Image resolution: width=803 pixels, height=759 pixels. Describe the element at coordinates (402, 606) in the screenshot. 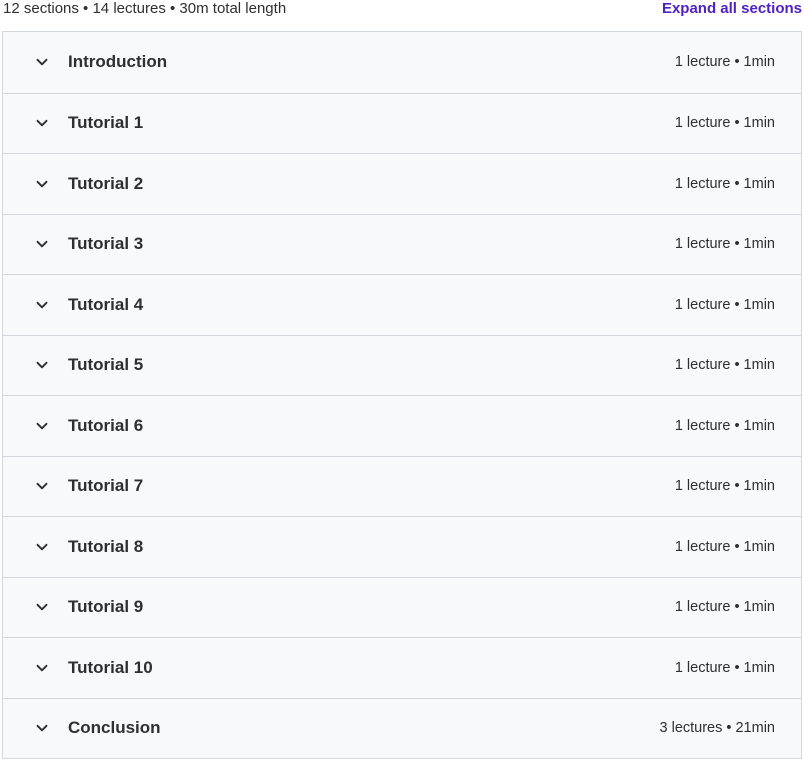

I see `section-row-tutorial-9: Tutorial 9 1 lecture • 1min` at that location.